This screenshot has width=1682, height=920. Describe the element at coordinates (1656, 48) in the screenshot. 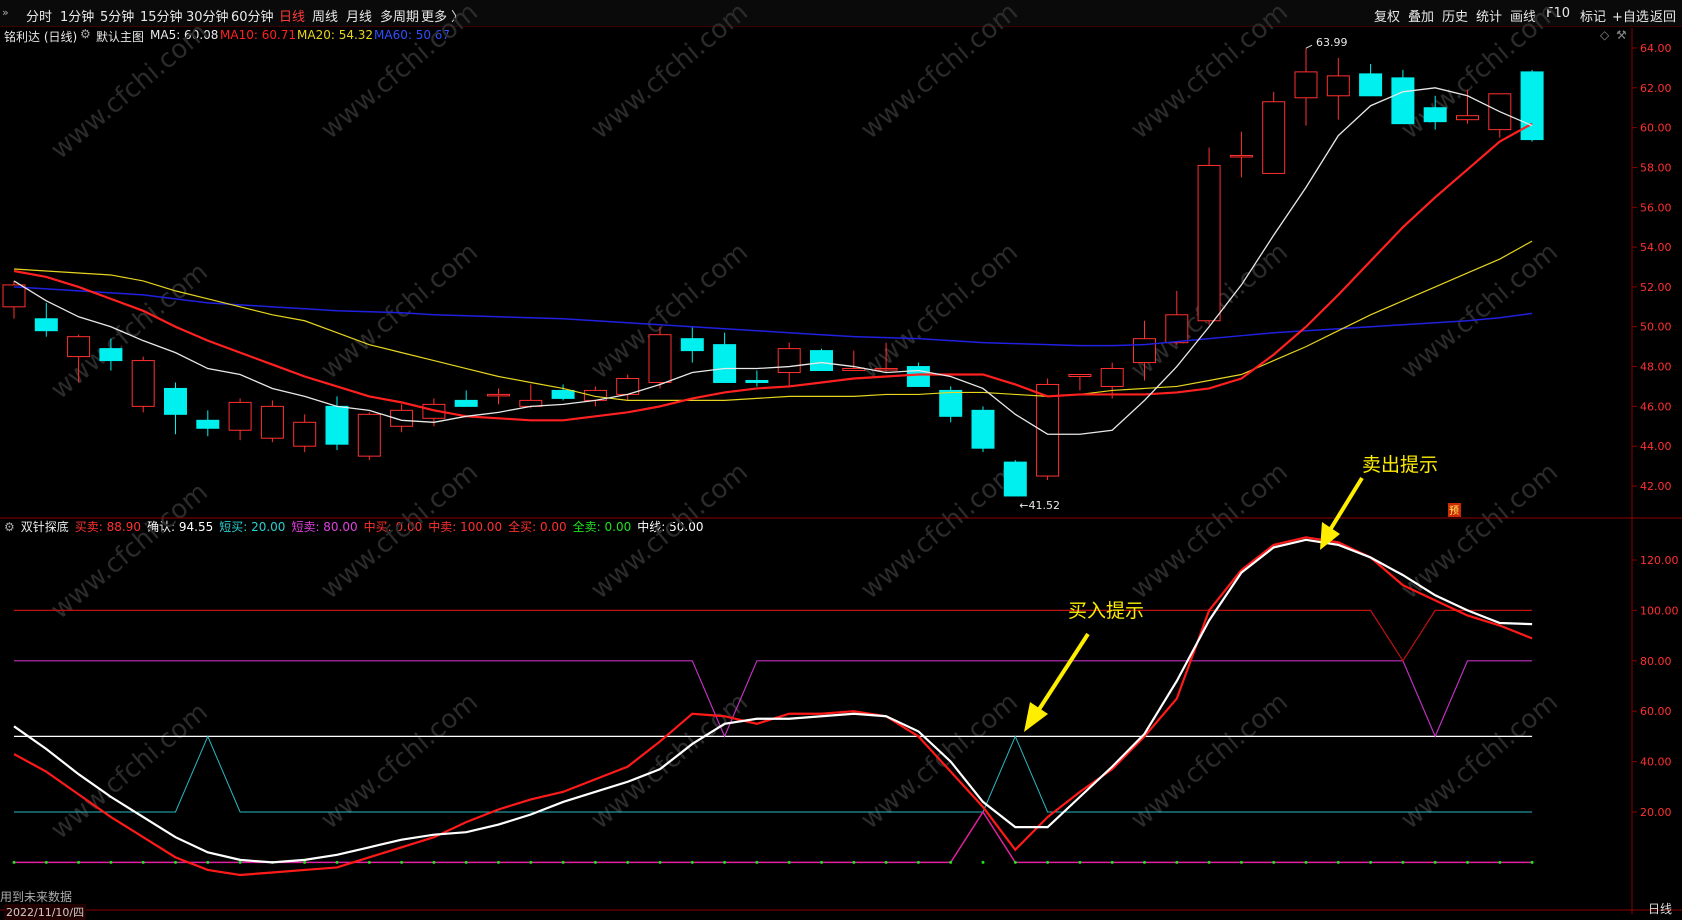

I see `price-tick-label: 64.00` at that location.